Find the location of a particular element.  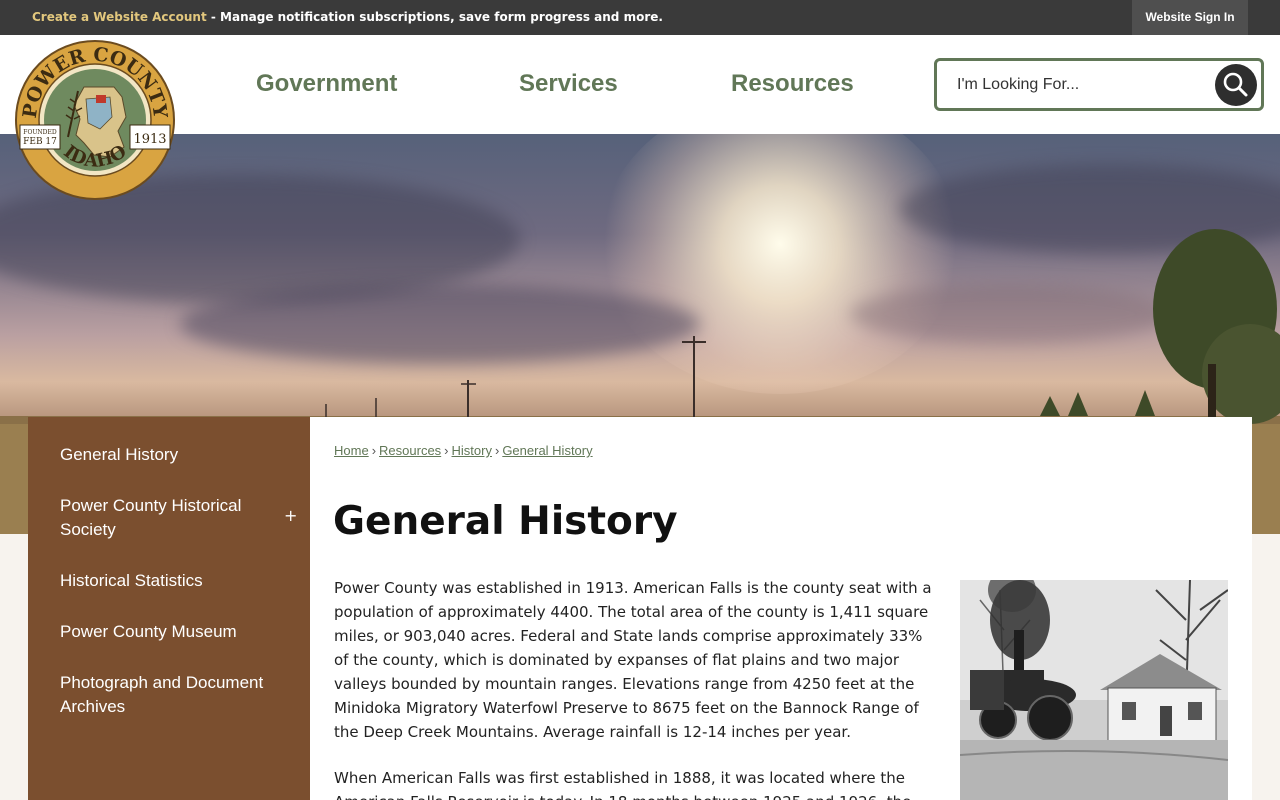

breadcrumb-resources: Resources is located at coordinates (410, 450).